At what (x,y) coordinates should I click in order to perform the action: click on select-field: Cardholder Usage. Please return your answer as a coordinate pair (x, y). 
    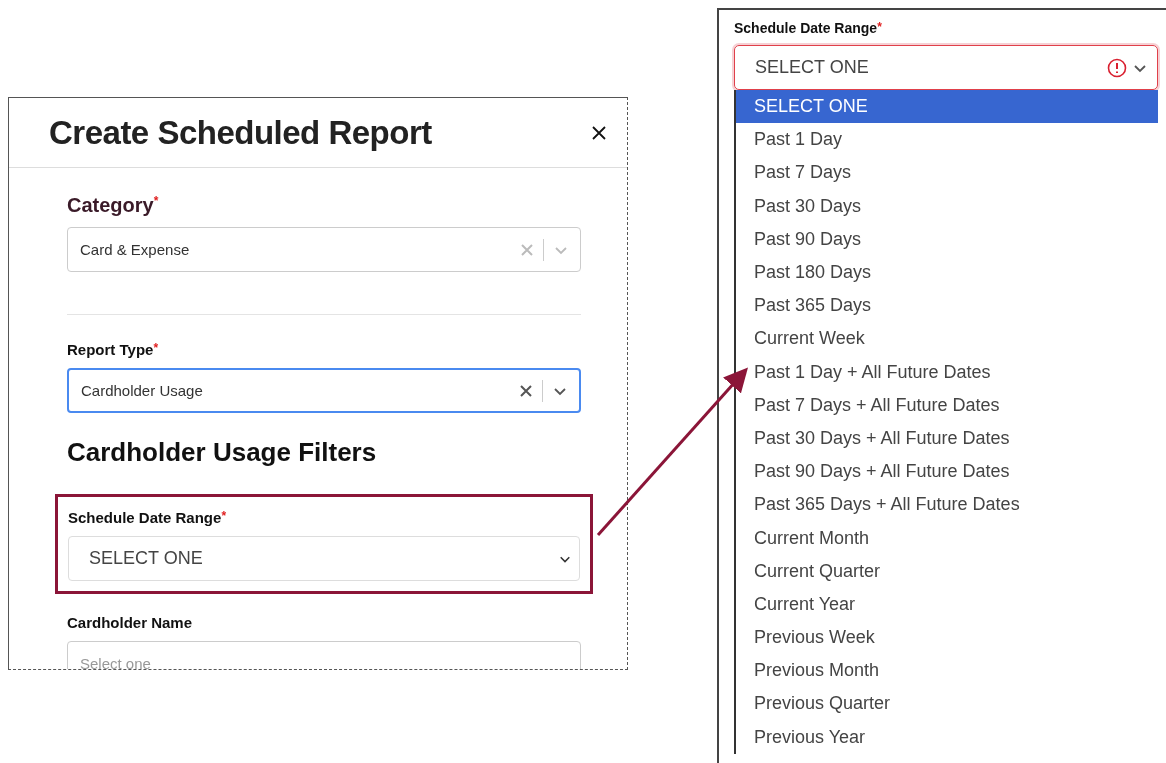
    Looking at the image, I should click on (324, 390).